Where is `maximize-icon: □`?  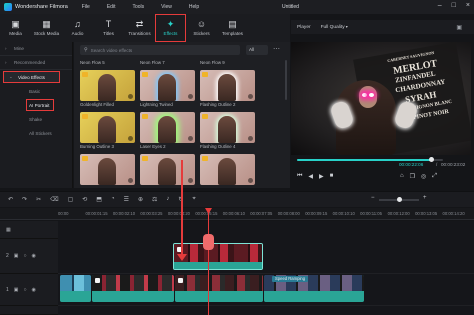 maximize-icon: □ is located at coordinates (454, 5).